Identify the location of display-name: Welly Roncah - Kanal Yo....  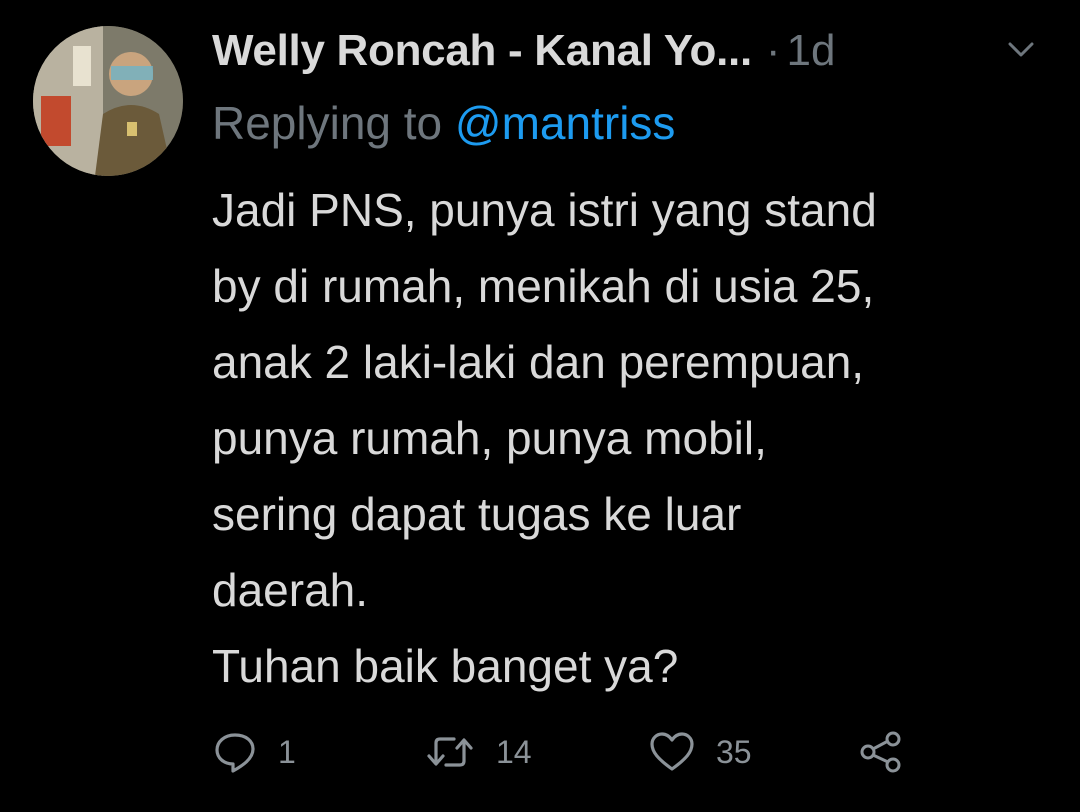
(482, 51).